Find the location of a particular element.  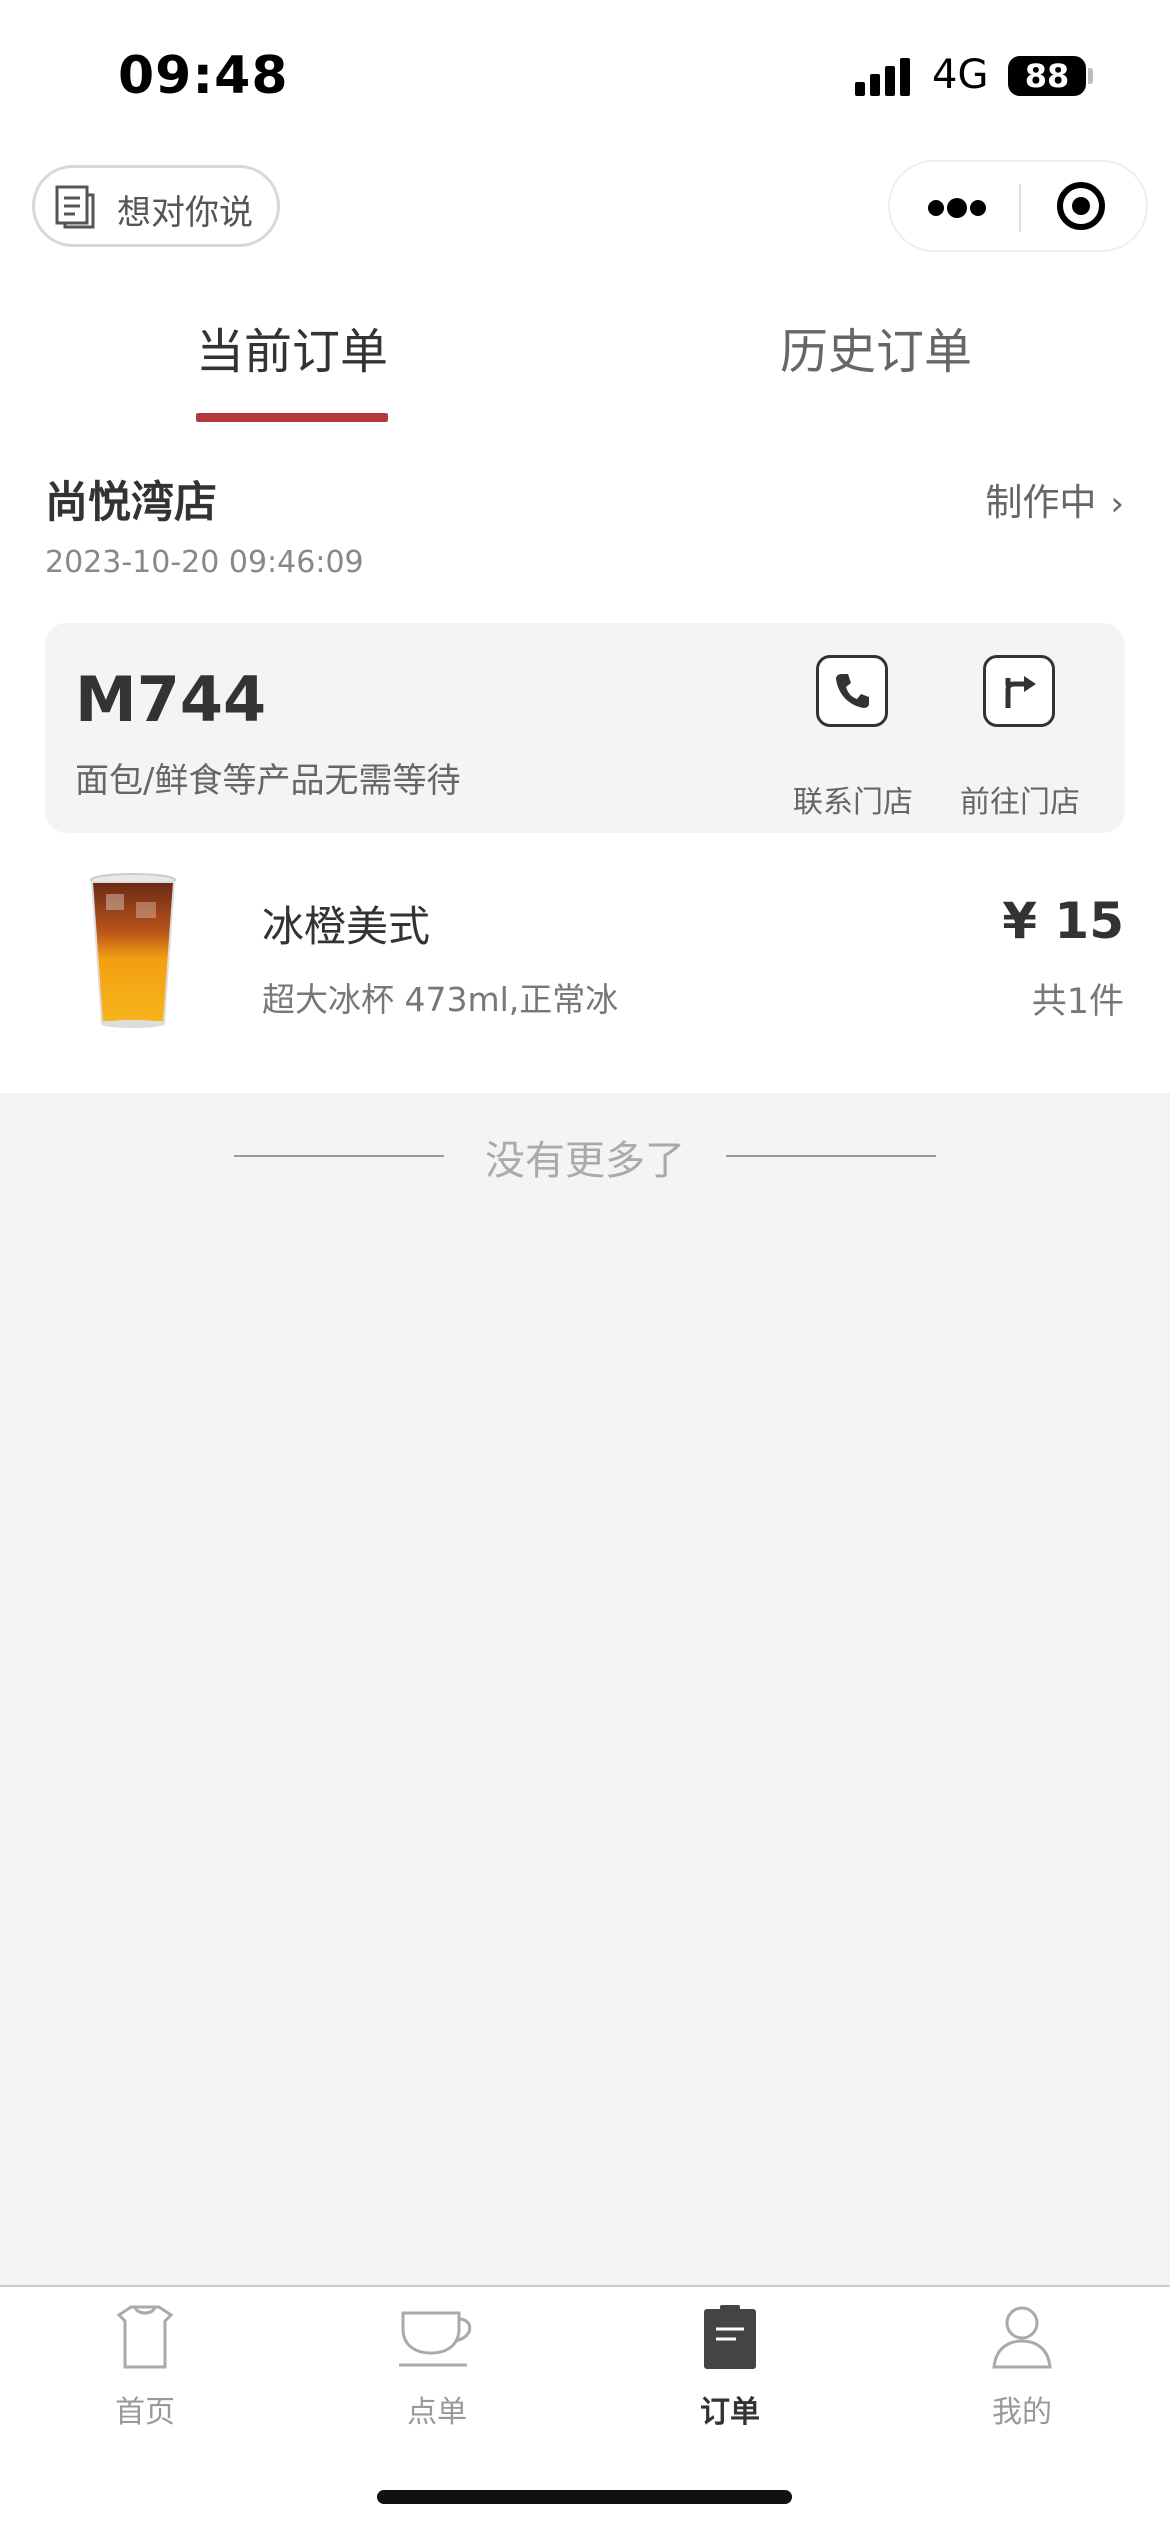

clipboard-icon is located at coordinates (730, 2337).